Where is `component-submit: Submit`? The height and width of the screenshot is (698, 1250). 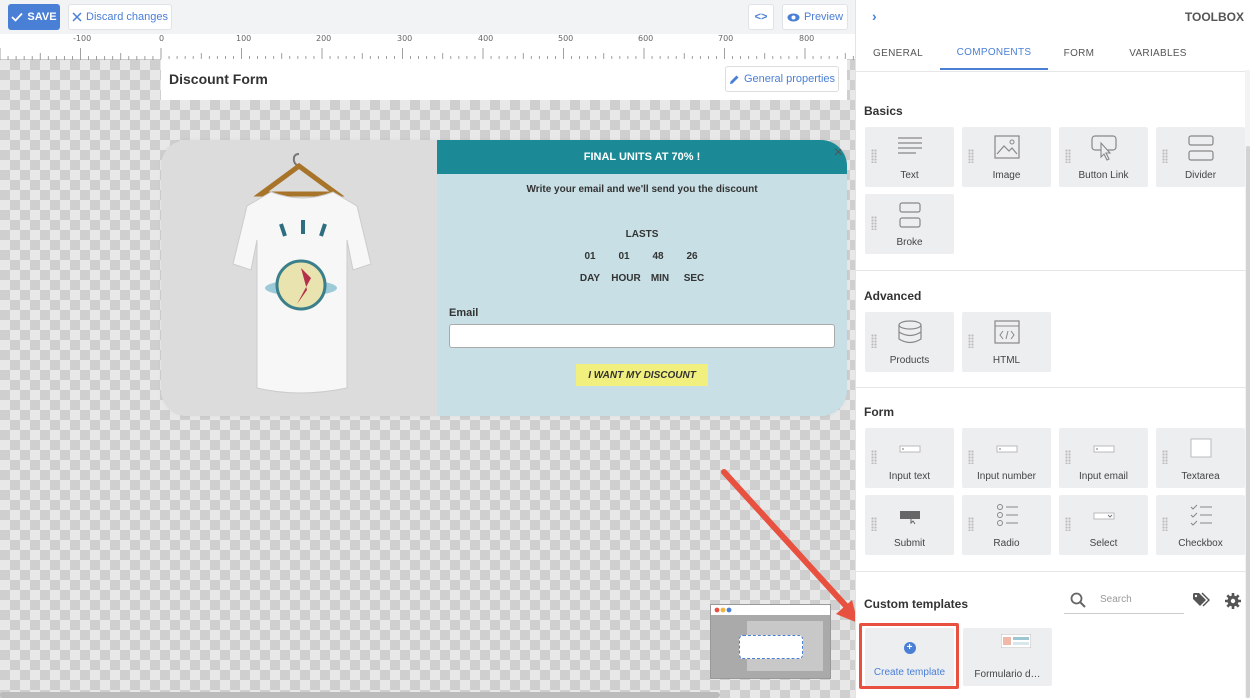
component-submit: Submit is located at coordinates (909, 525).